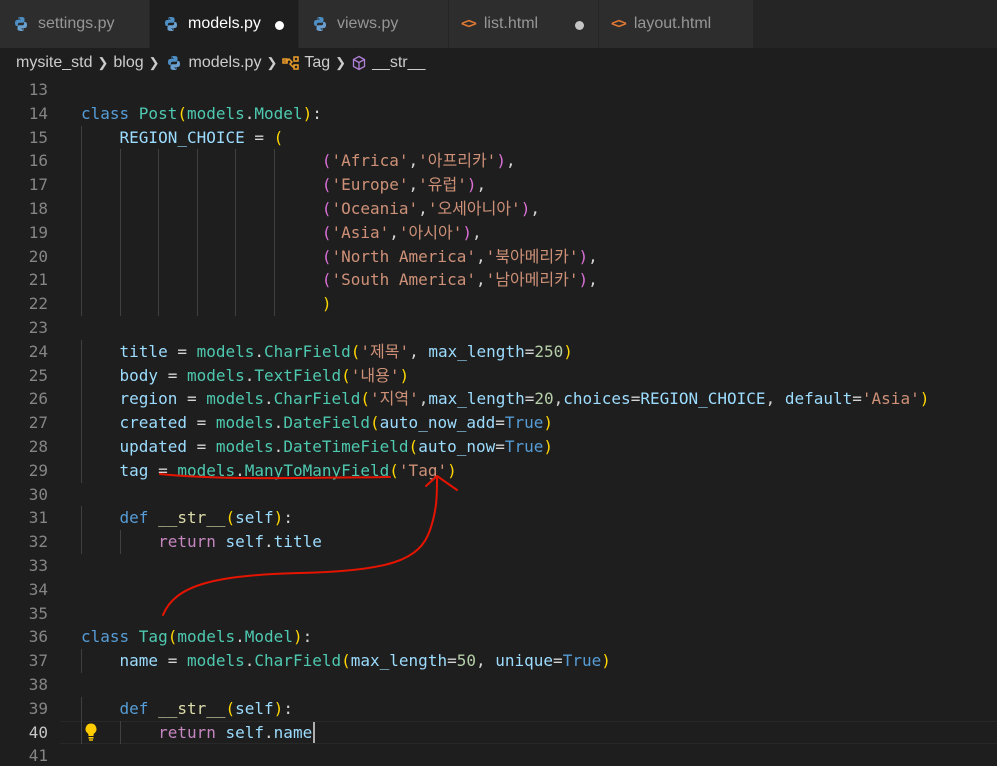 This screenshot has height=766, width=997. I want to click on line-number: 31, so click(38, 518).